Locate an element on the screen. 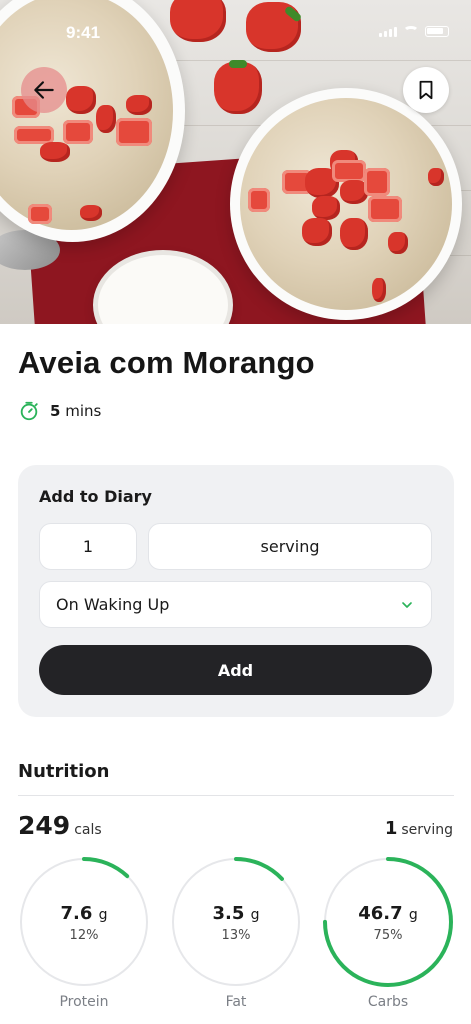 The image size is (471, 1024). quantity-input: 1 is located at coordinates (88, 546).